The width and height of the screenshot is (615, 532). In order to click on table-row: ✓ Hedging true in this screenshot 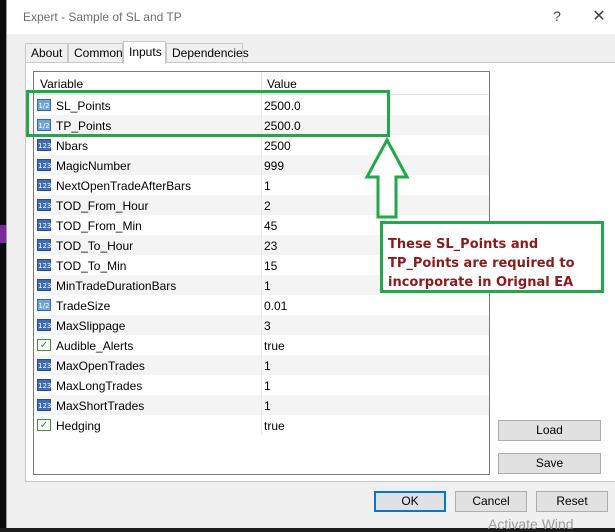, I will do `click(261, 425)`.